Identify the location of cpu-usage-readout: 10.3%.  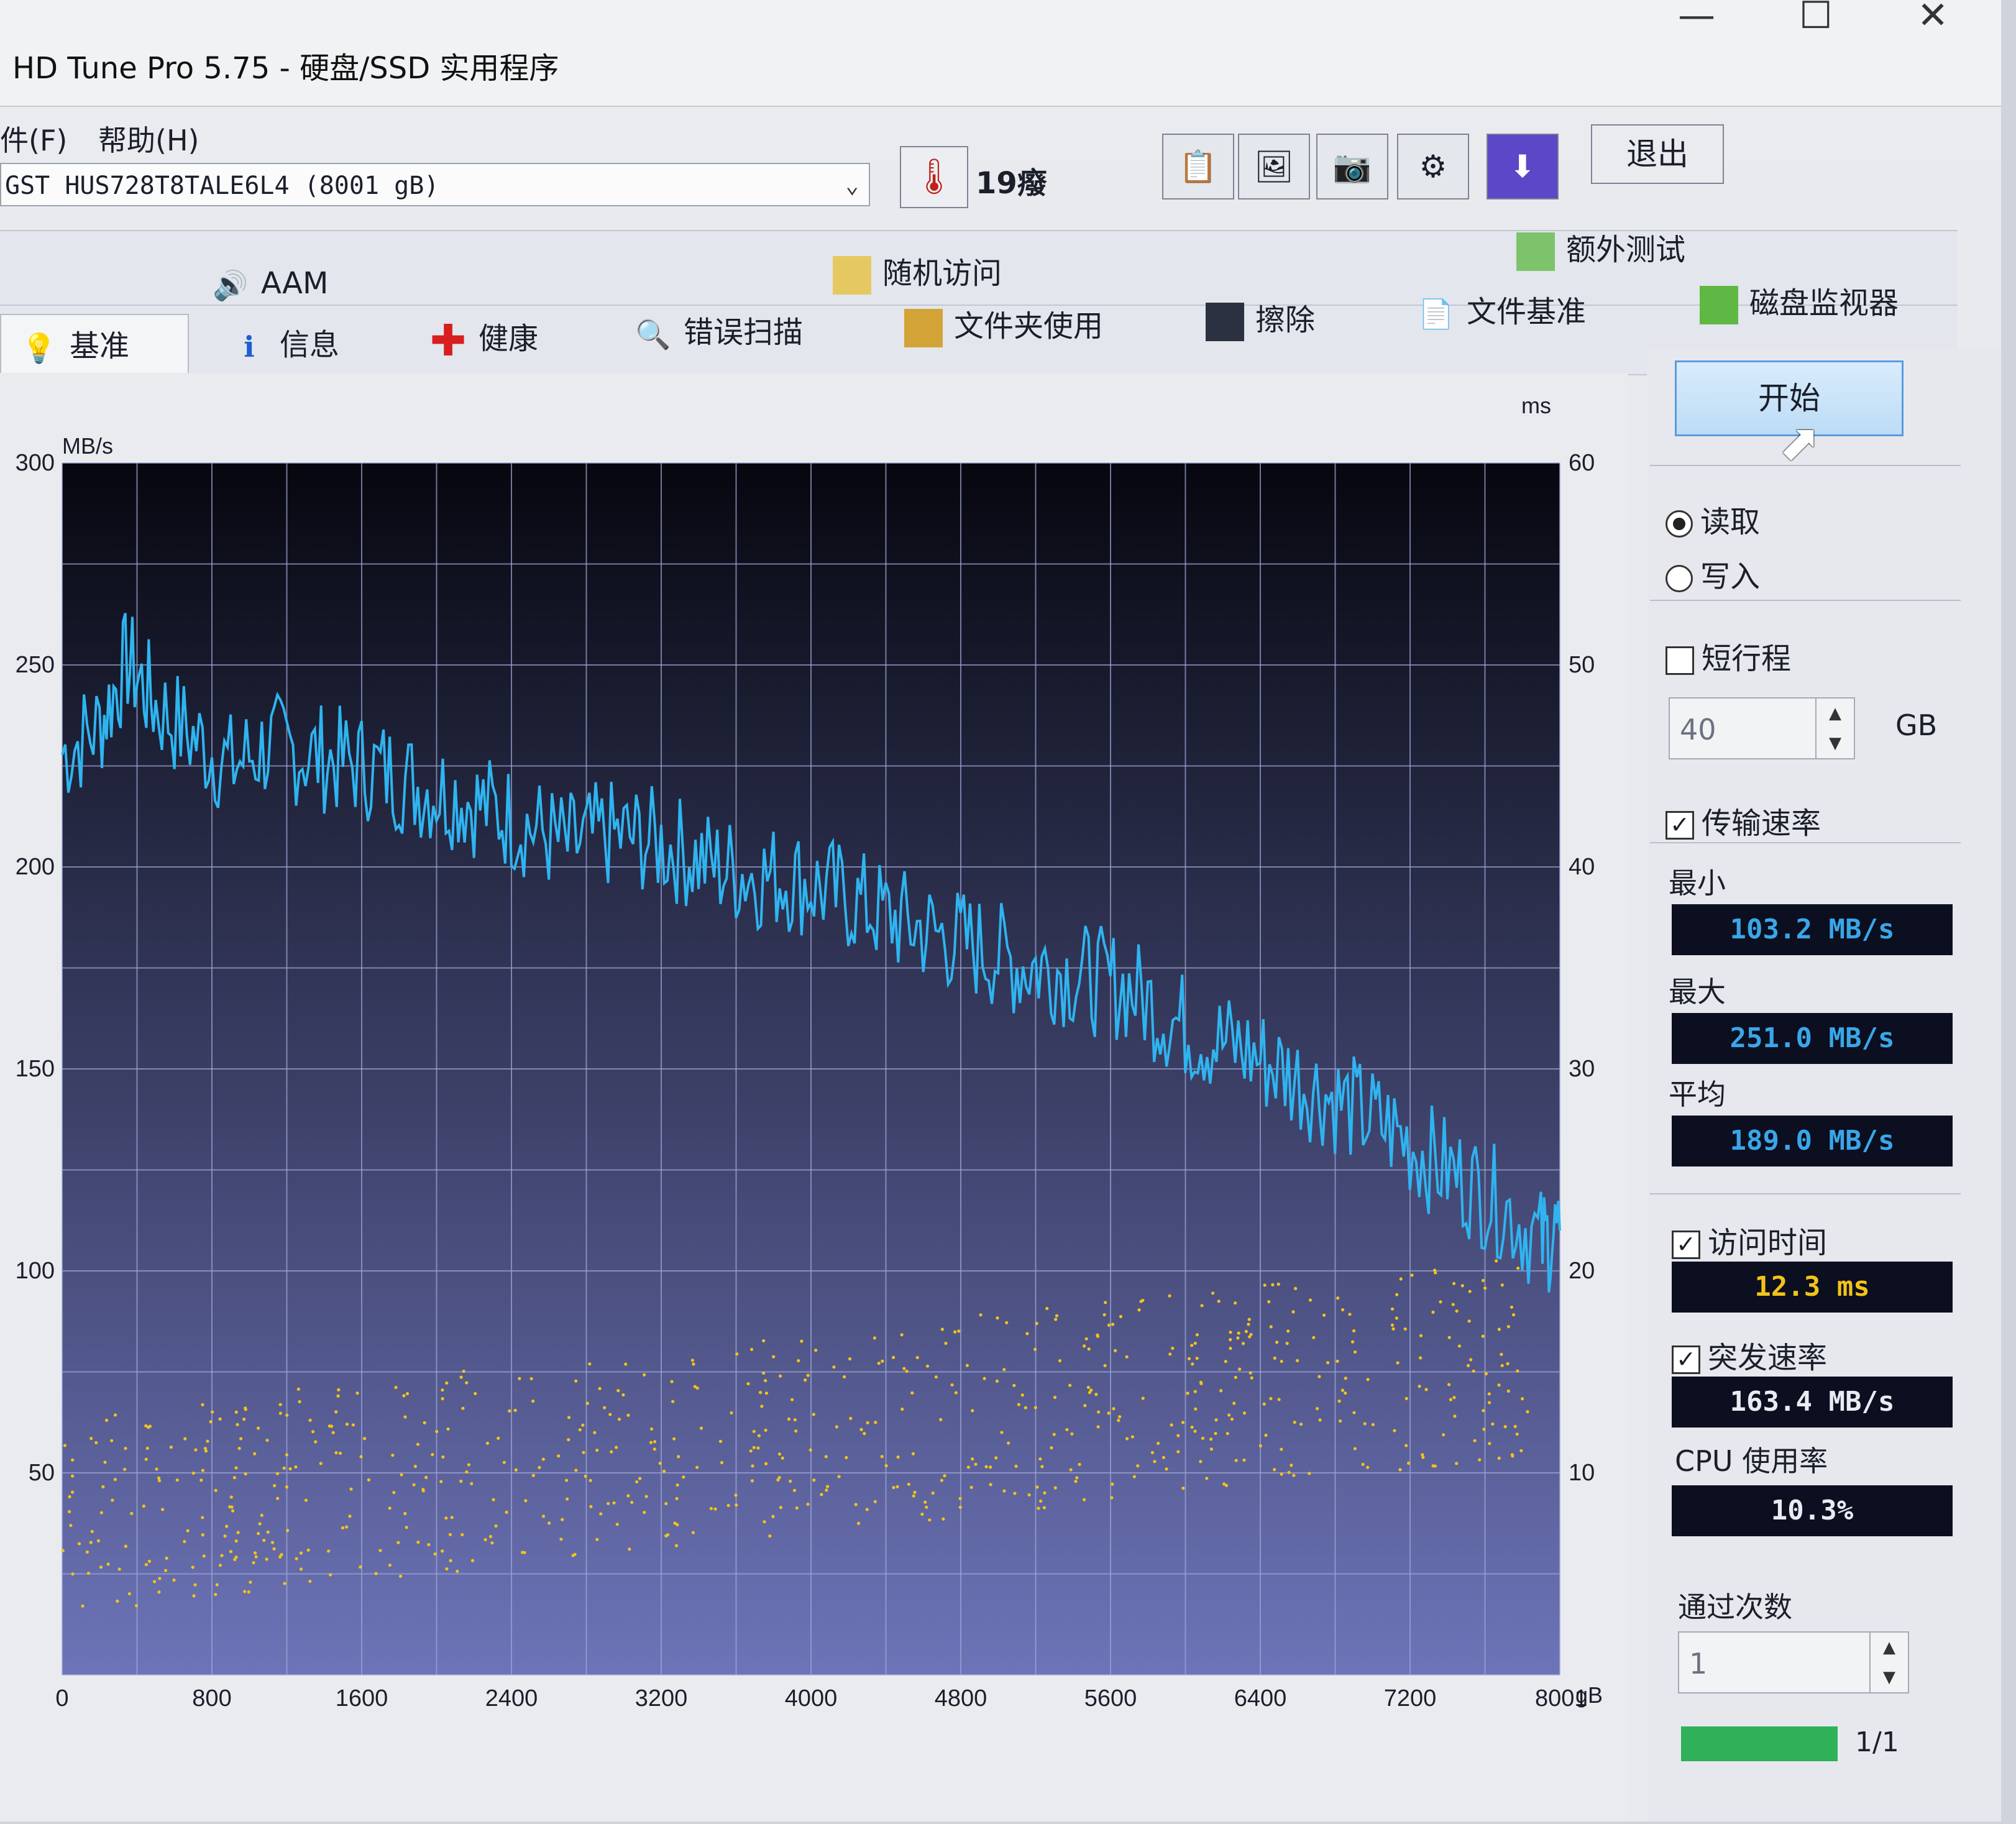
(1813, 1510).